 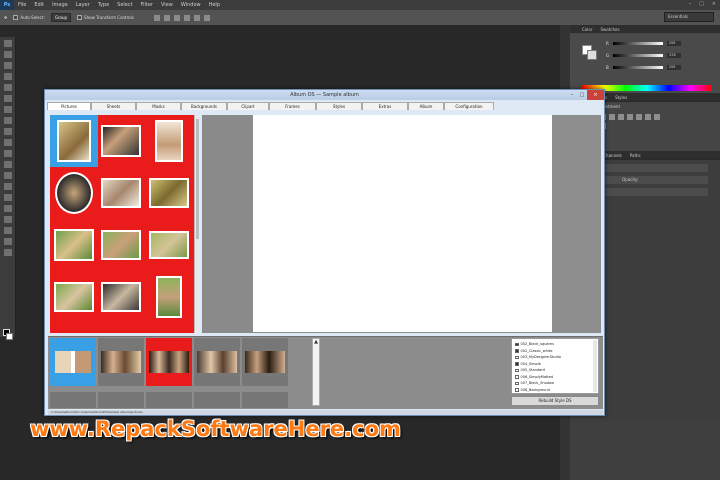 I want to click on menu-layer: Layer, so click(x=83, y=5).